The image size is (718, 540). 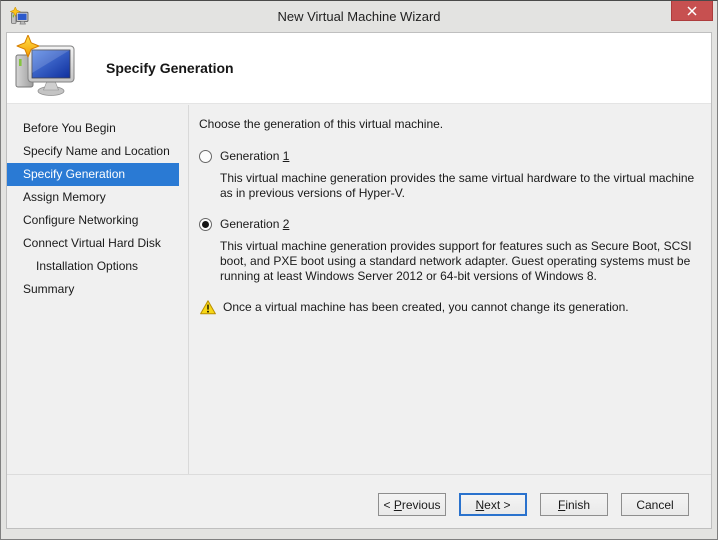 What do you see at coordinates (574, 504) in the screenshot?
I see `finish-button: Finish` at bounding box center [574, 504].